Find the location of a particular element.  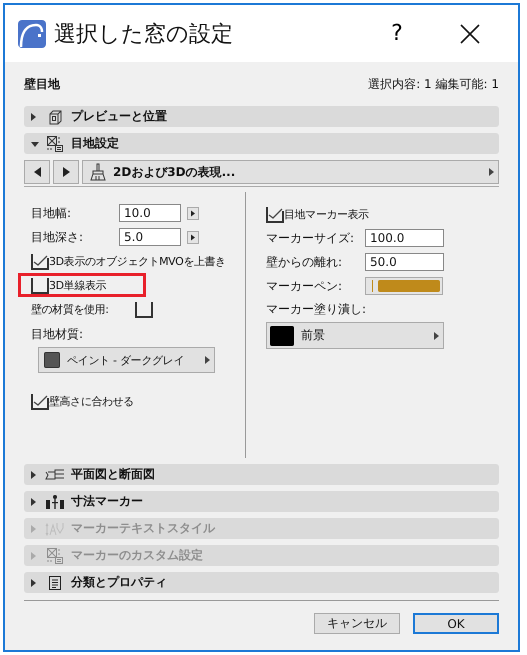

section-header: 目地設定 is located at coordinates (261, 143).